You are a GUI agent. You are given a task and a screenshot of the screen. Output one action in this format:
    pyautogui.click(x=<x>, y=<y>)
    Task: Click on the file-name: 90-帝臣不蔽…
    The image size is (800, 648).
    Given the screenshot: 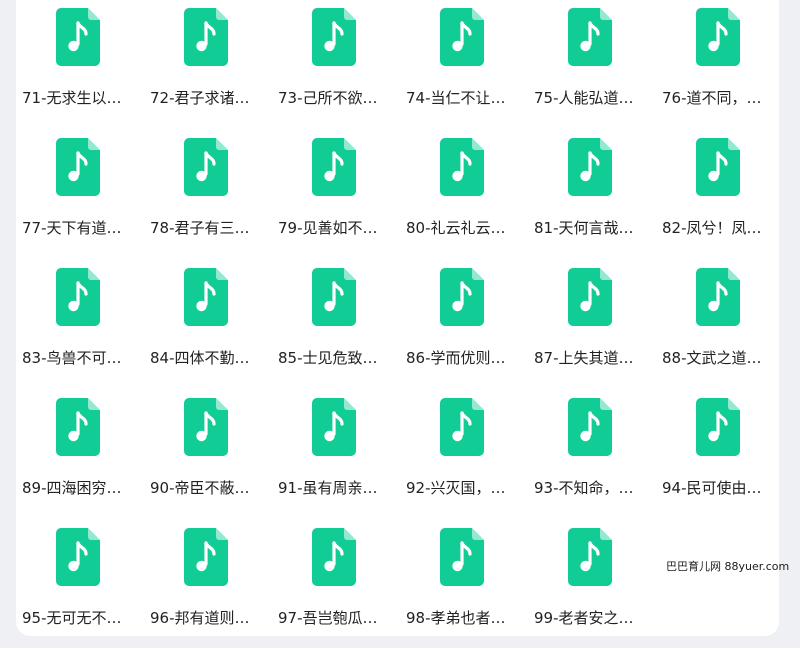 What is the action you would take?
    pyautogui.click(x=200, y=488)
    